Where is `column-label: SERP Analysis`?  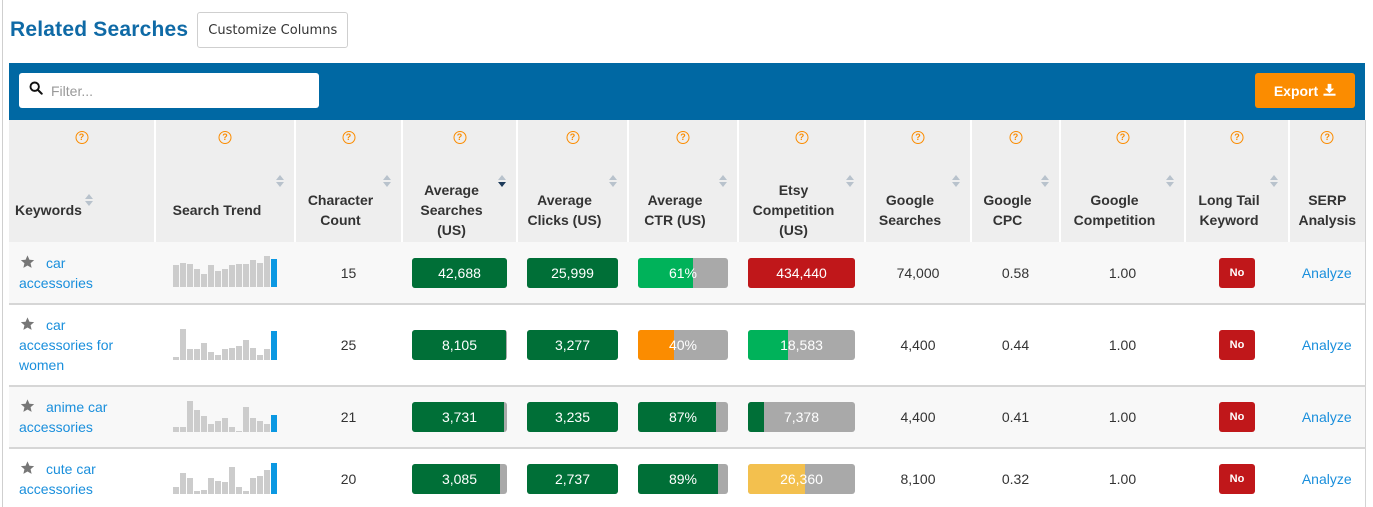 column-label: SERP Analysis is located at coordinates (1327, 210).